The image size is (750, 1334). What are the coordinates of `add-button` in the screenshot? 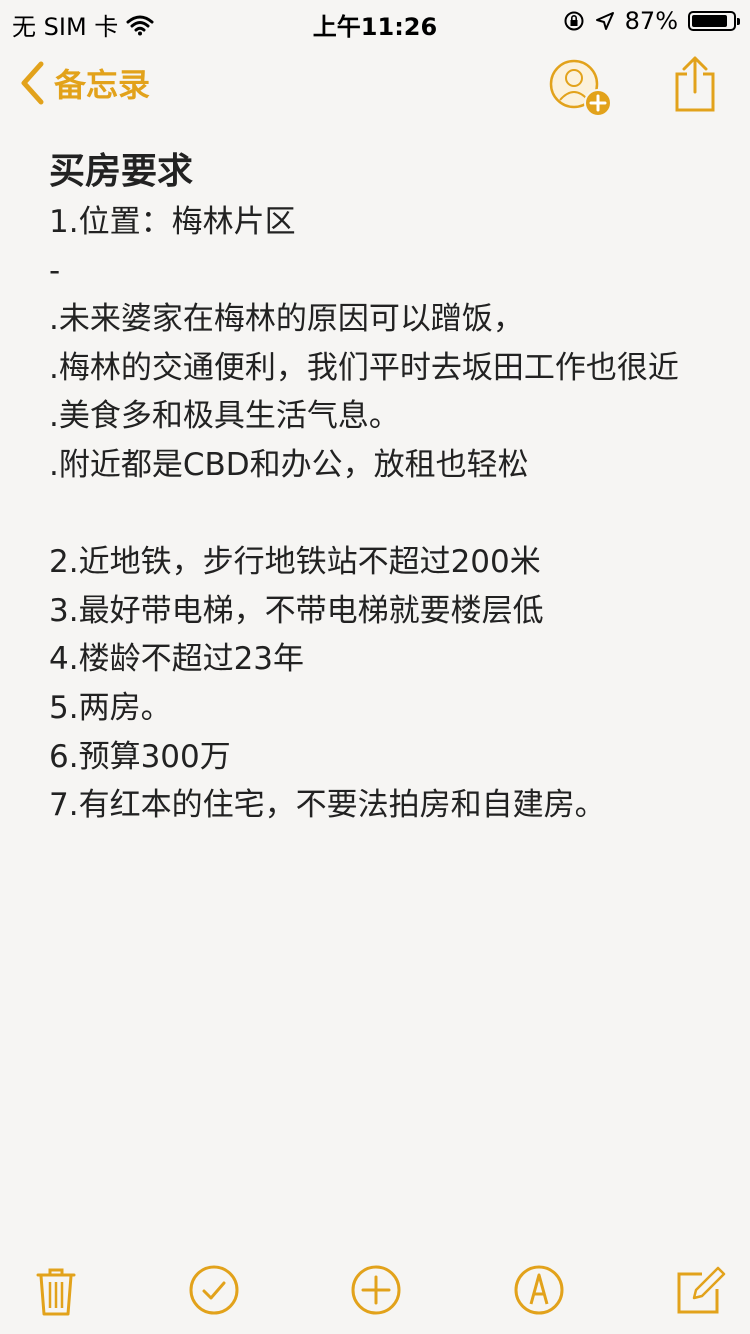 It's located at (376, 1290).